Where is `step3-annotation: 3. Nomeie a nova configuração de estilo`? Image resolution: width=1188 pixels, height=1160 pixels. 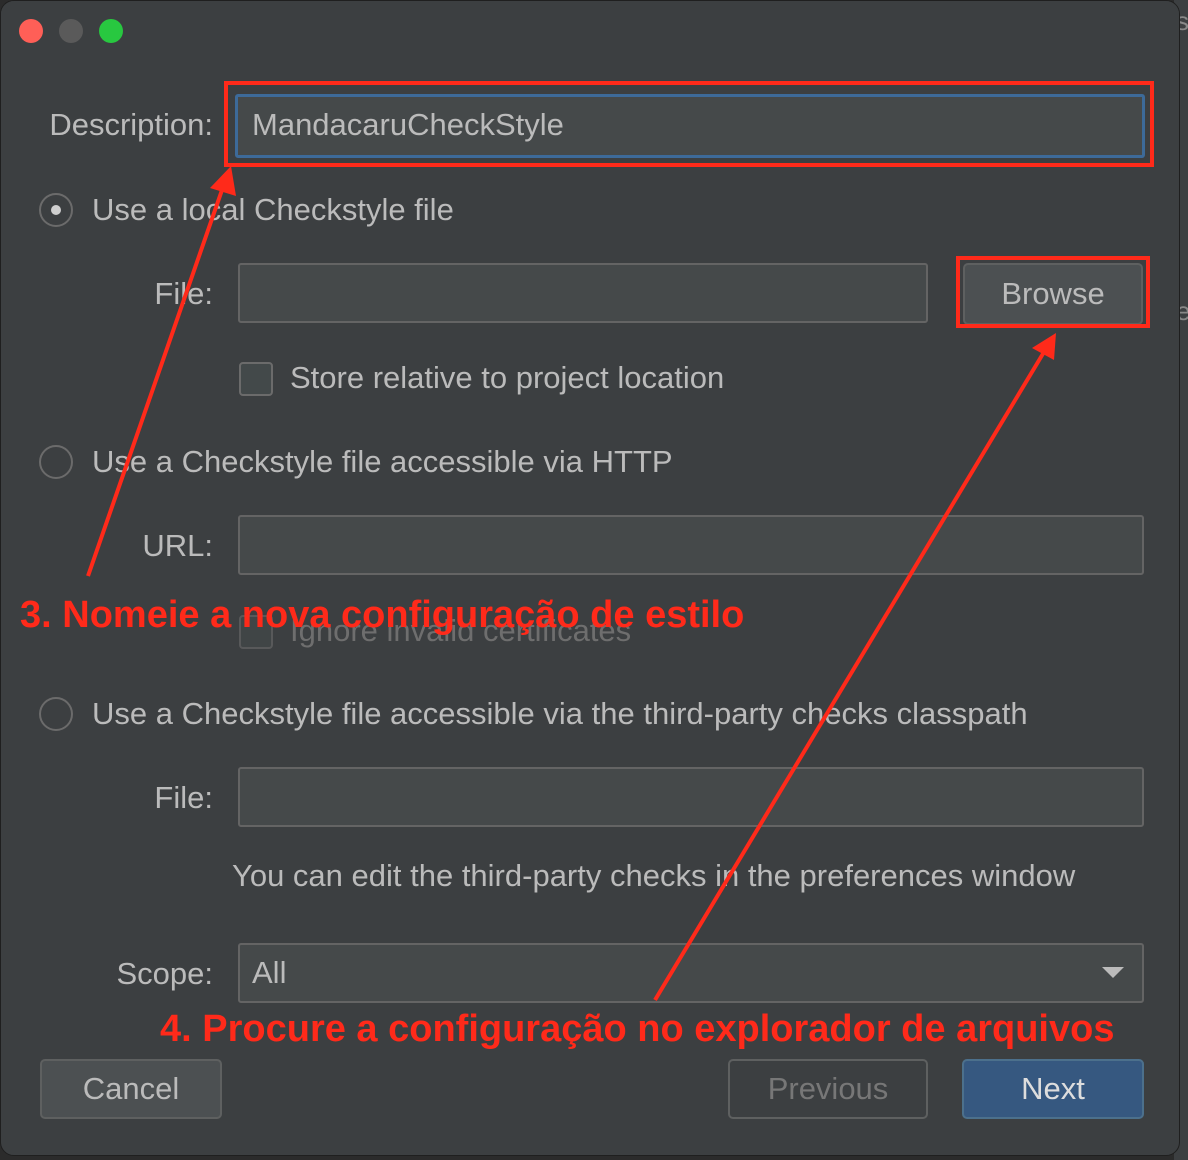 step3-annotation: 3. Nomeie a nova configuração de estilo is located at coordinates (382, 615).